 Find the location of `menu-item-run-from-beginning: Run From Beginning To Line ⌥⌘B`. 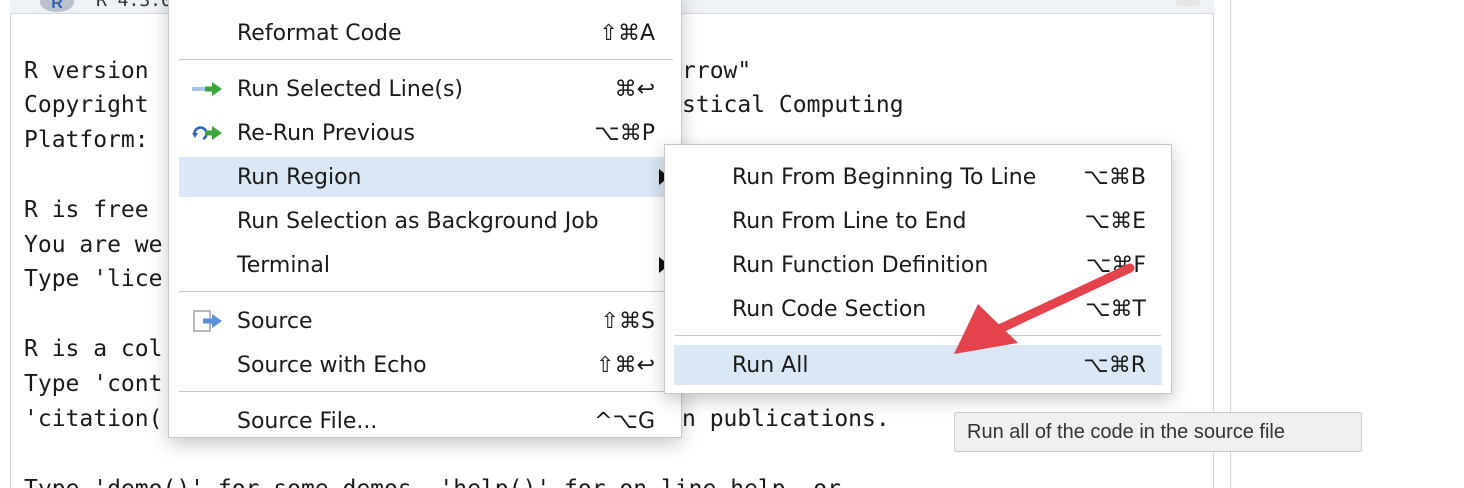

menu-item-run-from-beginning: Run From Beginning To Line ⌥⌘B is located at coordinates (918, 177).